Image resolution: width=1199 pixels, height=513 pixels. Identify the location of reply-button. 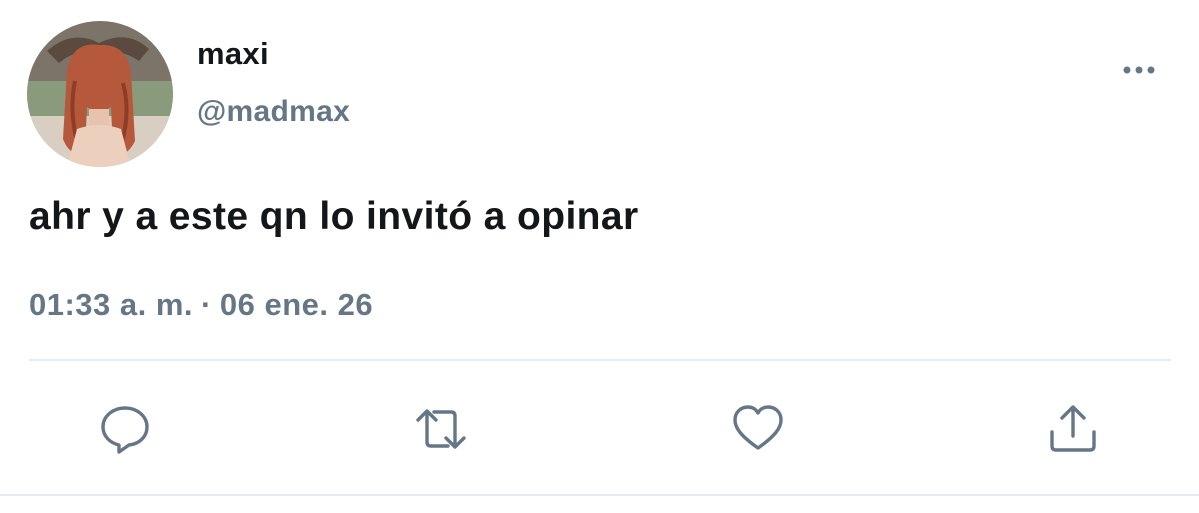
(125, 429).